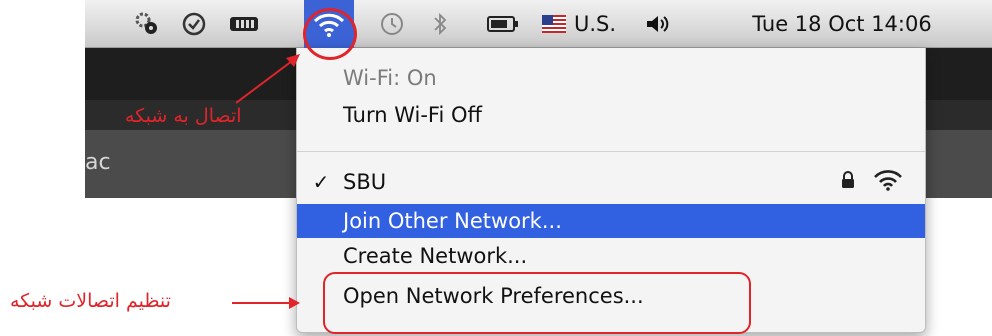  What do you see at coordinates (266, 181) in the screenshot?
I see `annotation-arrows` at bounding box center [266, 181].